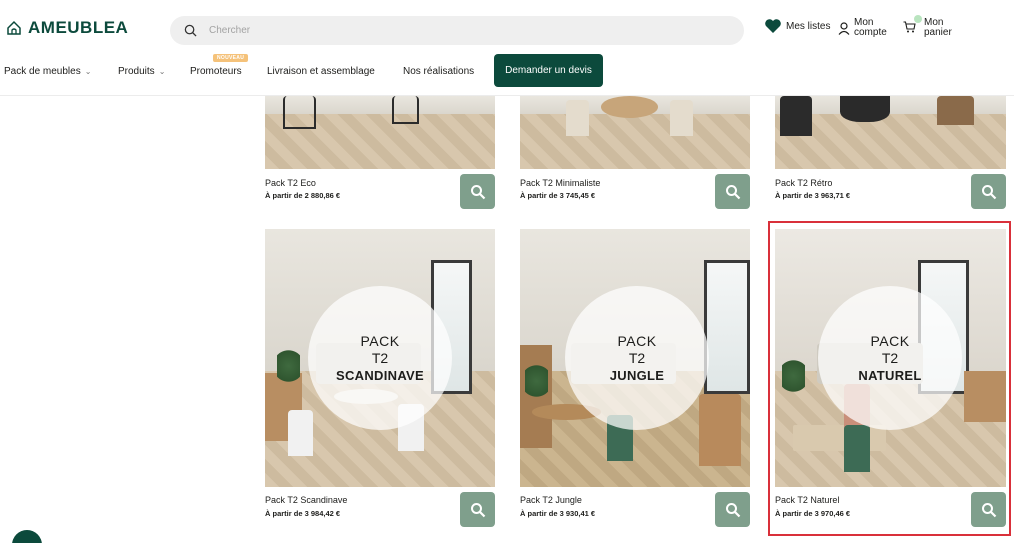 The image size is (1014, 543). I want to click on product-name: Pack T2 Rétro, so click(803, 183).